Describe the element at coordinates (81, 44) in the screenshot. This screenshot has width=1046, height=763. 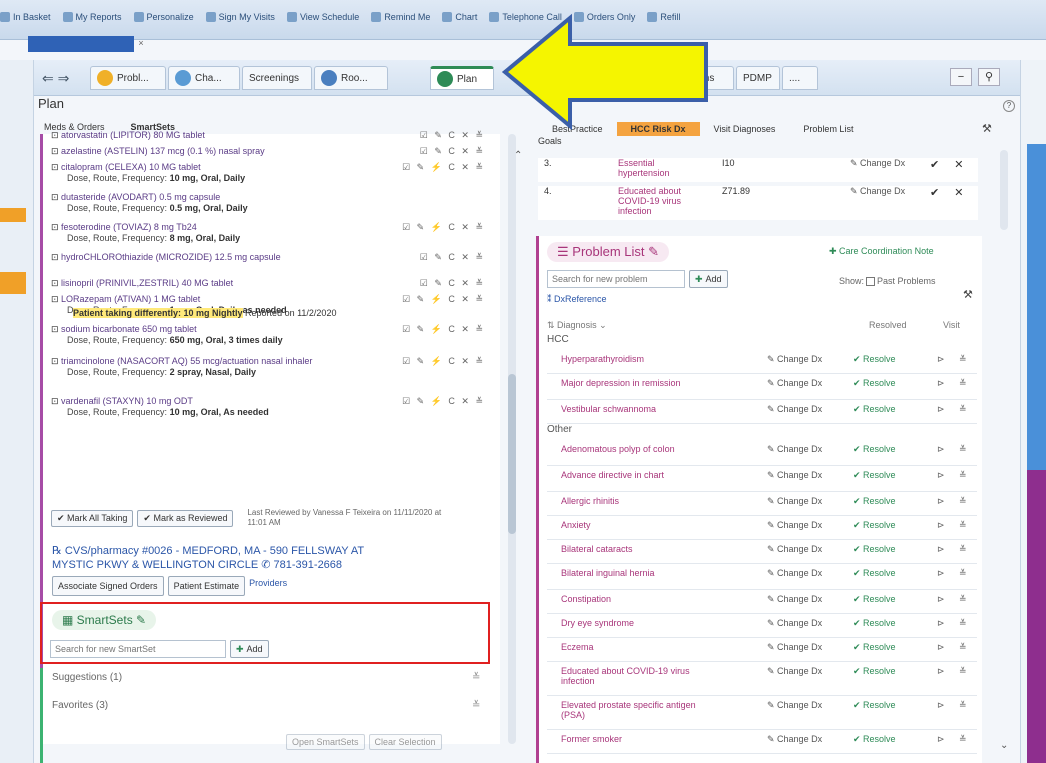
I see `patient-tab` at that location.